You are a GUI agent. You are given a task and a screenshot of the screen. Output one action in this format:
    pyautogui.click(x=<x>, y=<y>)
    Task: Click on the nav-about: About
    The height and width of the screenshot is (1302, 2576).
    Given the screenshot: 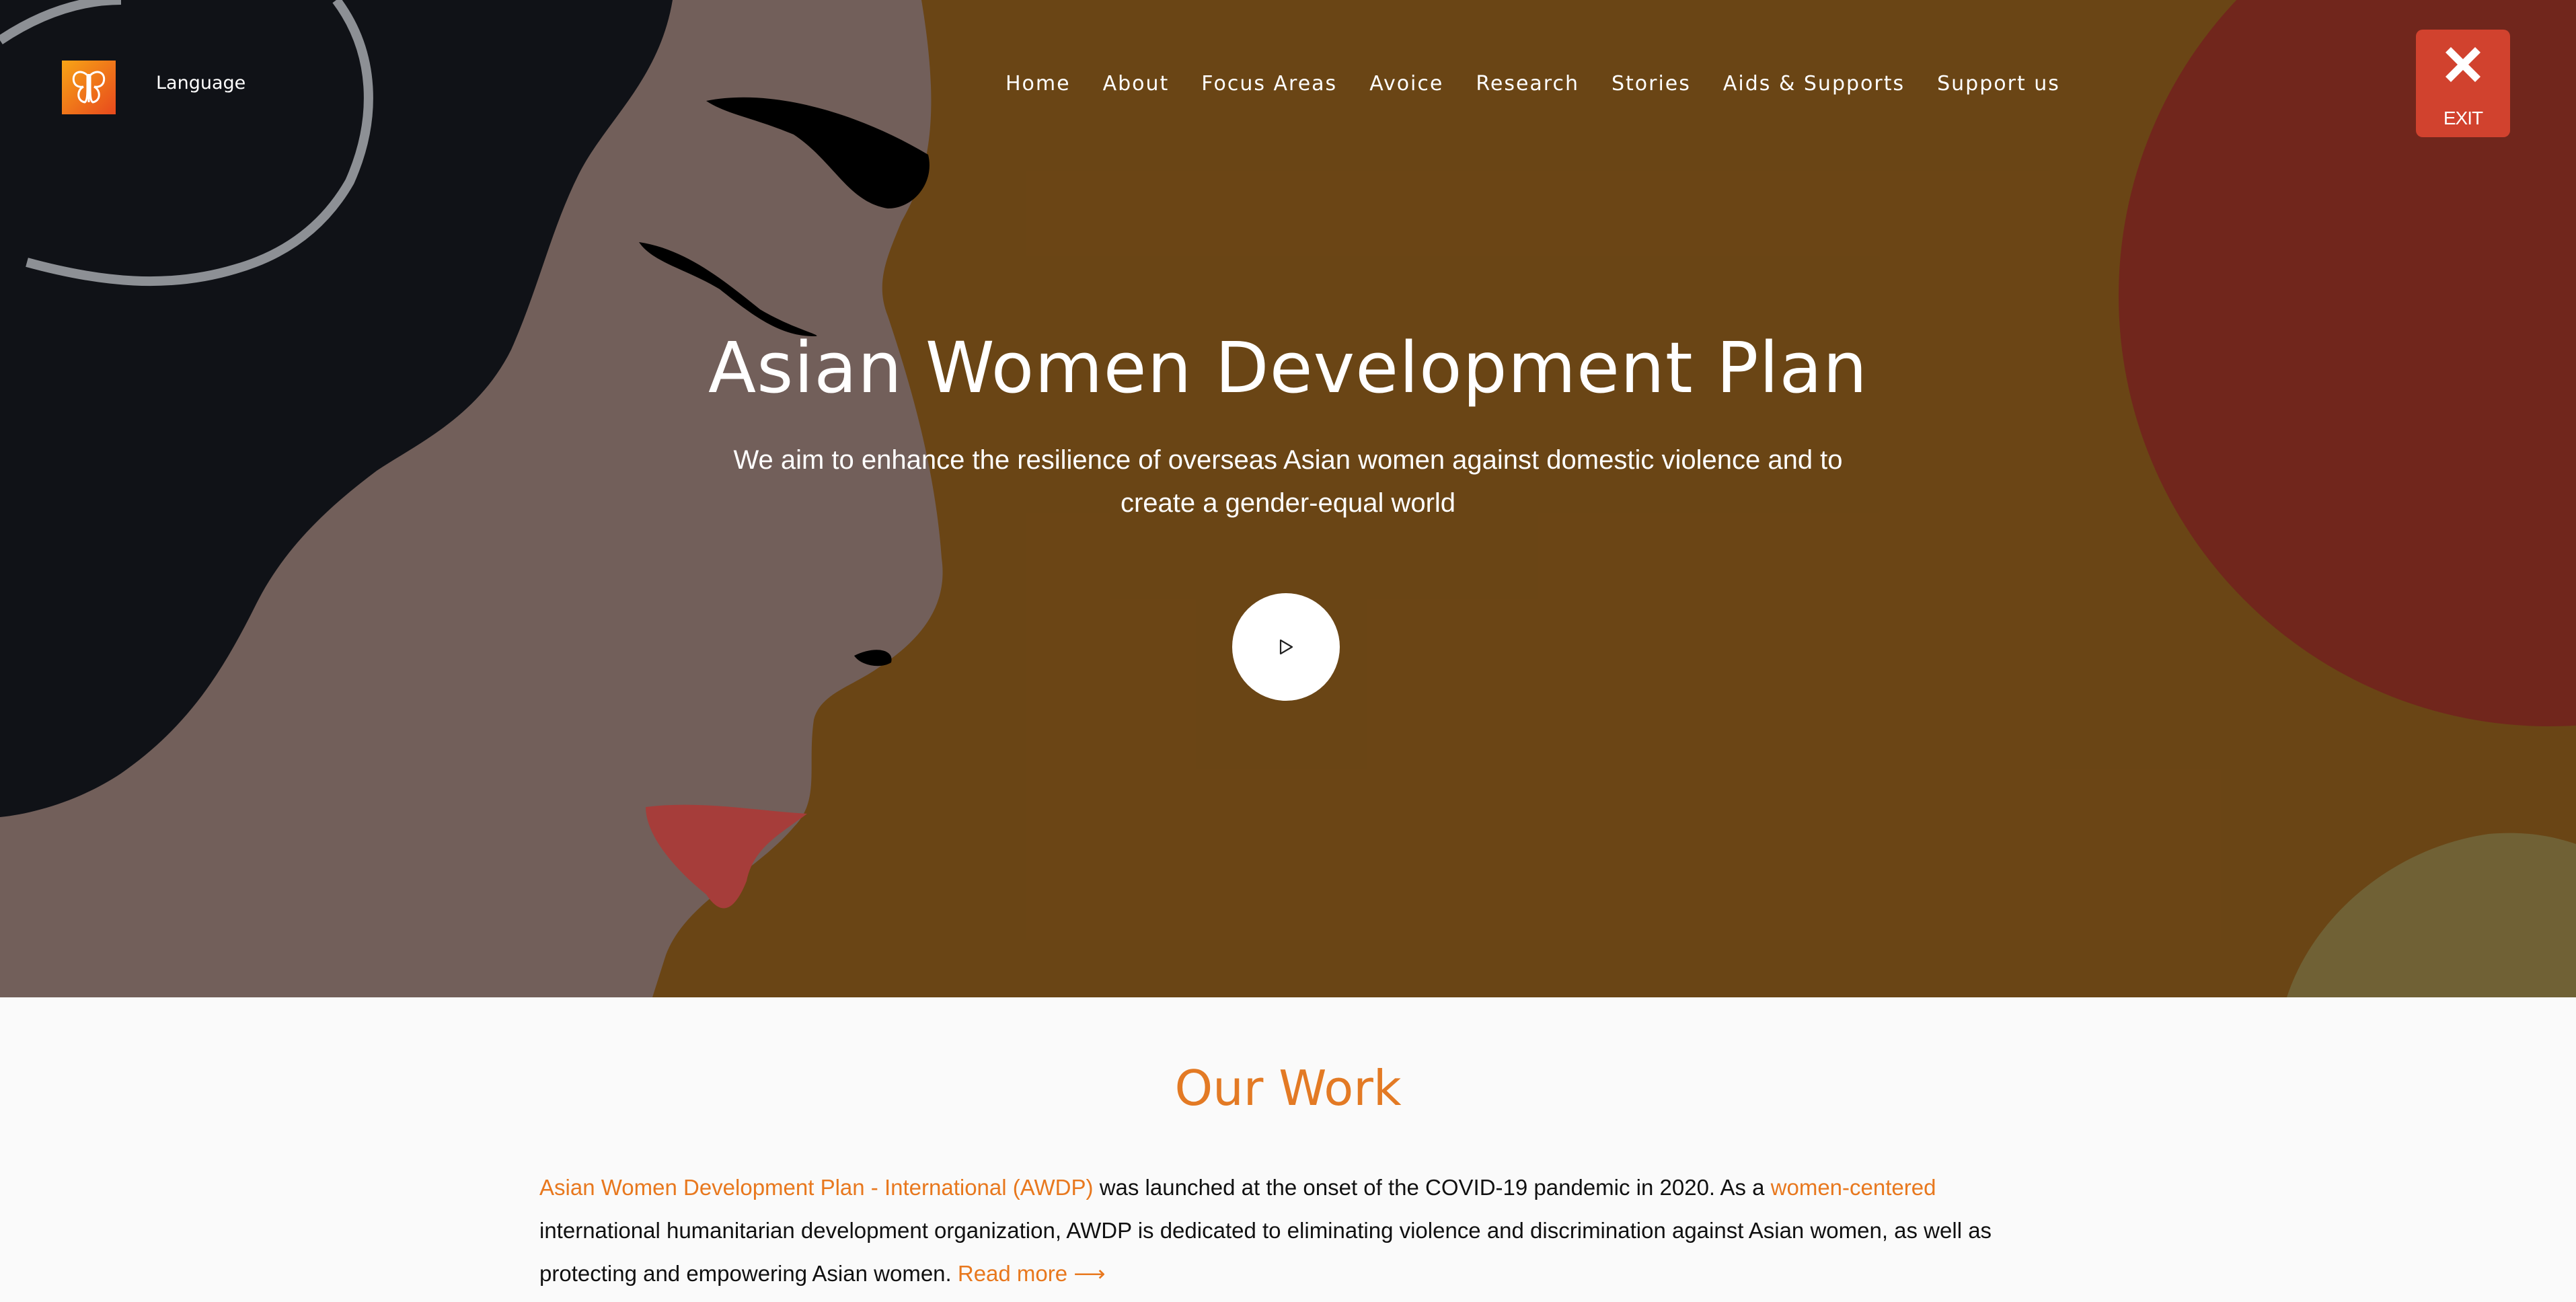 What is the action you would take?
    pyautogui.click(x=1136, y=83)
    